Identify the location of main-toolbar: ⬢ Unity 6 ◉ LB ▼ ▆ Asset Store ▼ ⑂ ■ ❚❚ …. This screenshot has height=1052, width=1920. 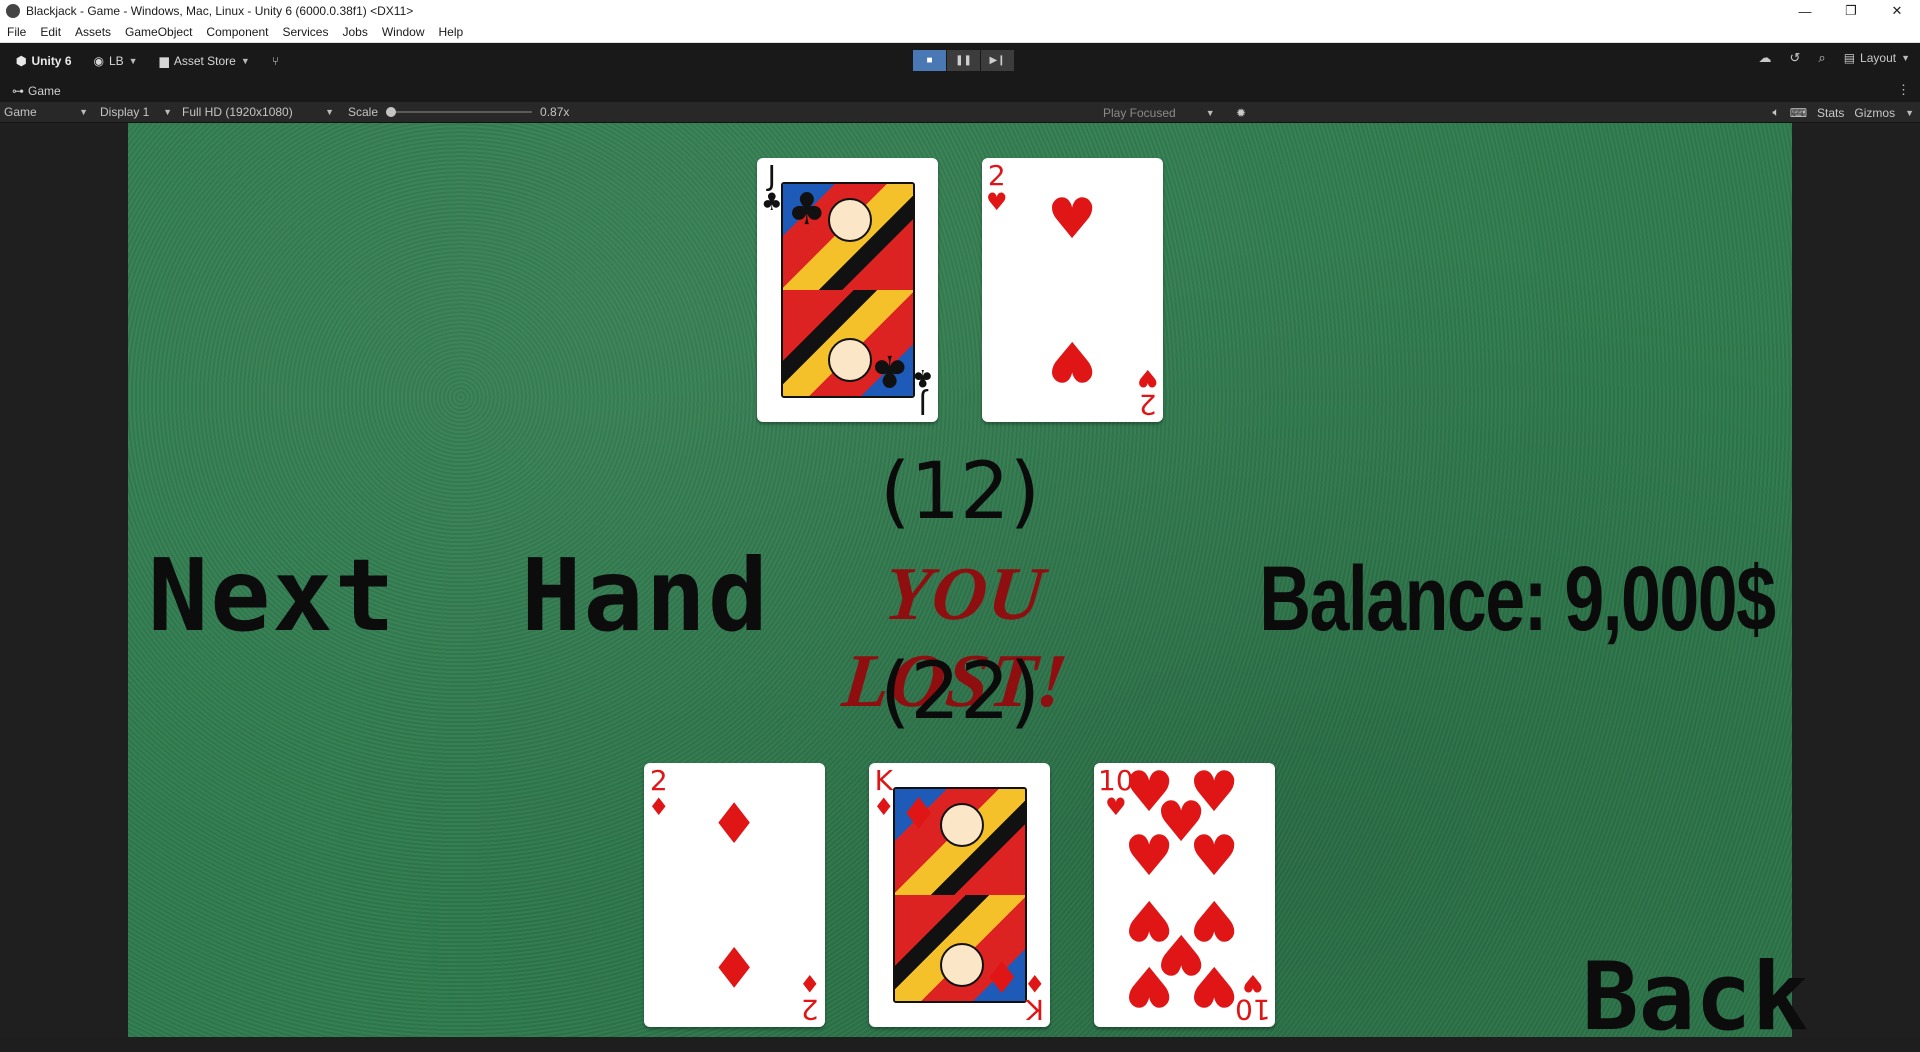
(960, 61).